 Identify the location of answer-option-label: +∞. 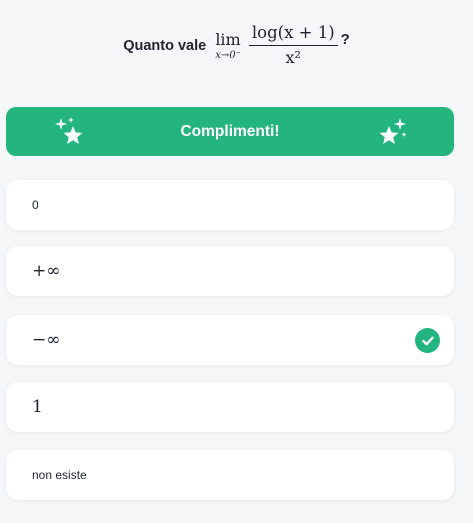
(46, 271).